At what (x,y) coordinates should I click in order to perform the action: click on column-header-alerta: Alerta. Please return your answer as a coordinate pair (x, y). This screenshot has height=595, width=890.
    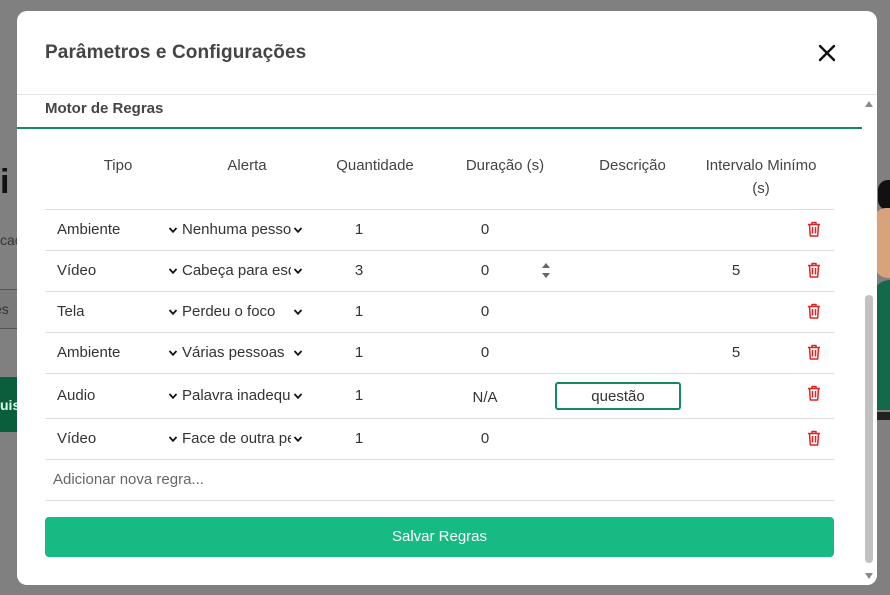
    Looking at the image, I should click on (247, 165).